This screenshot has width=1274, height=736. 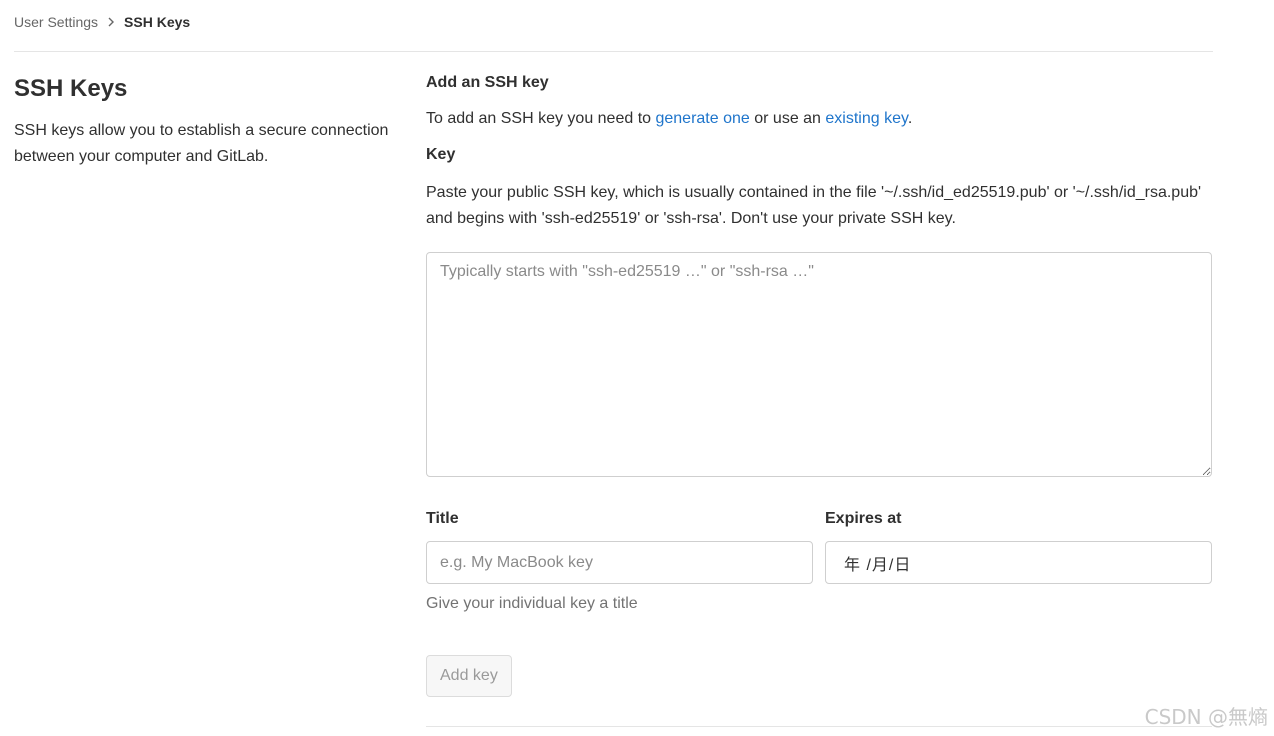 What do you see at coordinates (532, 603) in the screenshot?
I see `title-hint: Give your individual key a title` at bounding box center [532, 603].